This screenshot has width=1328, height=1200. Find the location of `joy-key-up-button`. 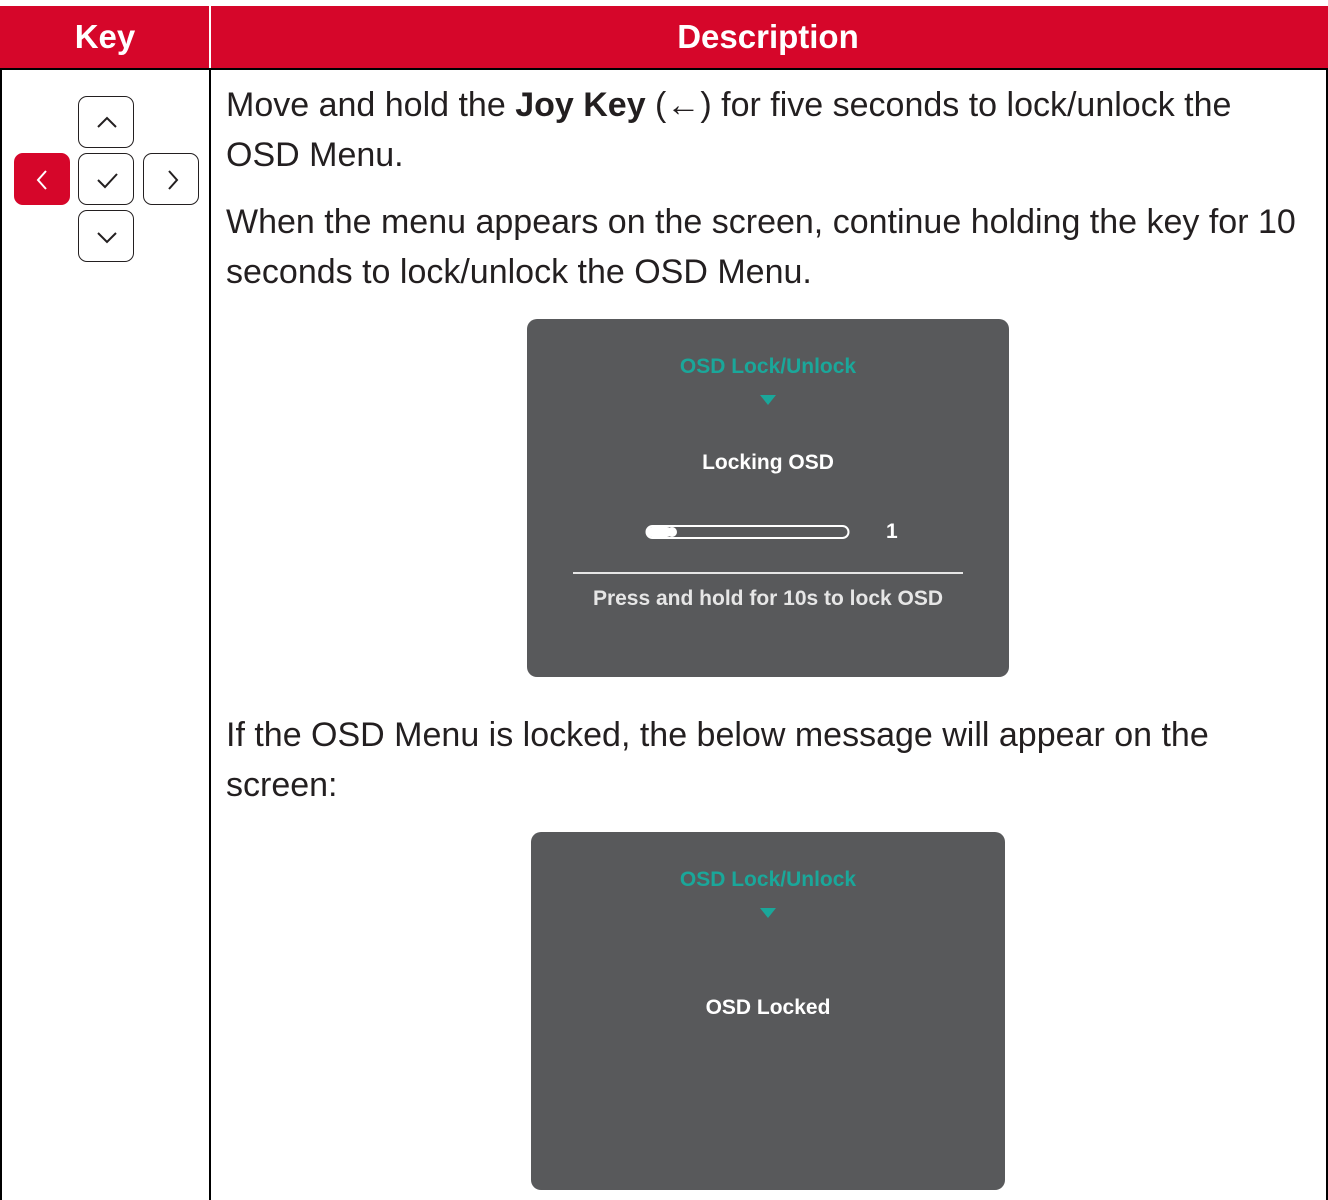

joy-key-up-button is located at coordinates (106, 122).